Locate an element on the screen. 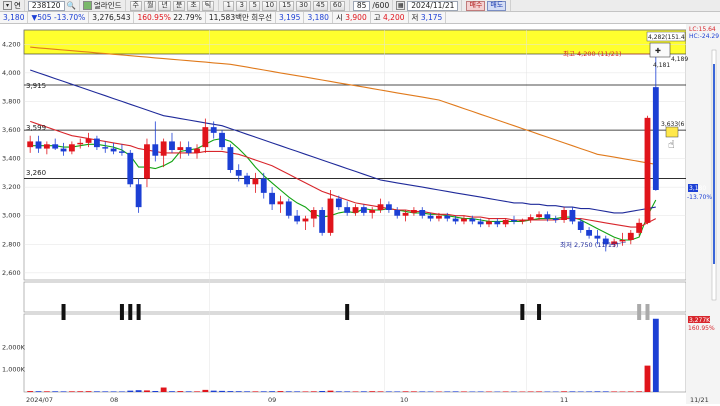 This screenshot has height=406, width=720. minute-period-group: 1351015304560 is located at coordinates (284, 5).